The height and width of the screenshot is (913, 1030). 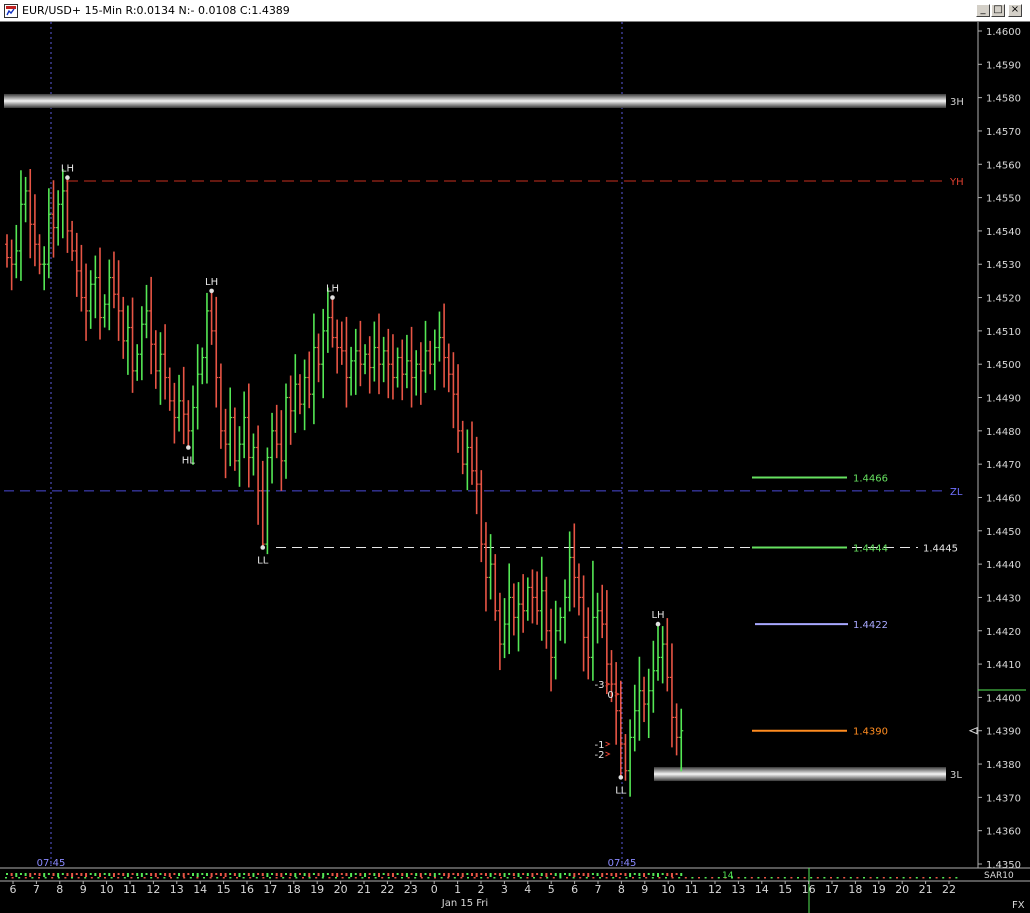 What do you see at coordinates (1003, 832) in the screenshot?
I see `price-tick-label: 1.4360` at bounding box center [1003, 832].